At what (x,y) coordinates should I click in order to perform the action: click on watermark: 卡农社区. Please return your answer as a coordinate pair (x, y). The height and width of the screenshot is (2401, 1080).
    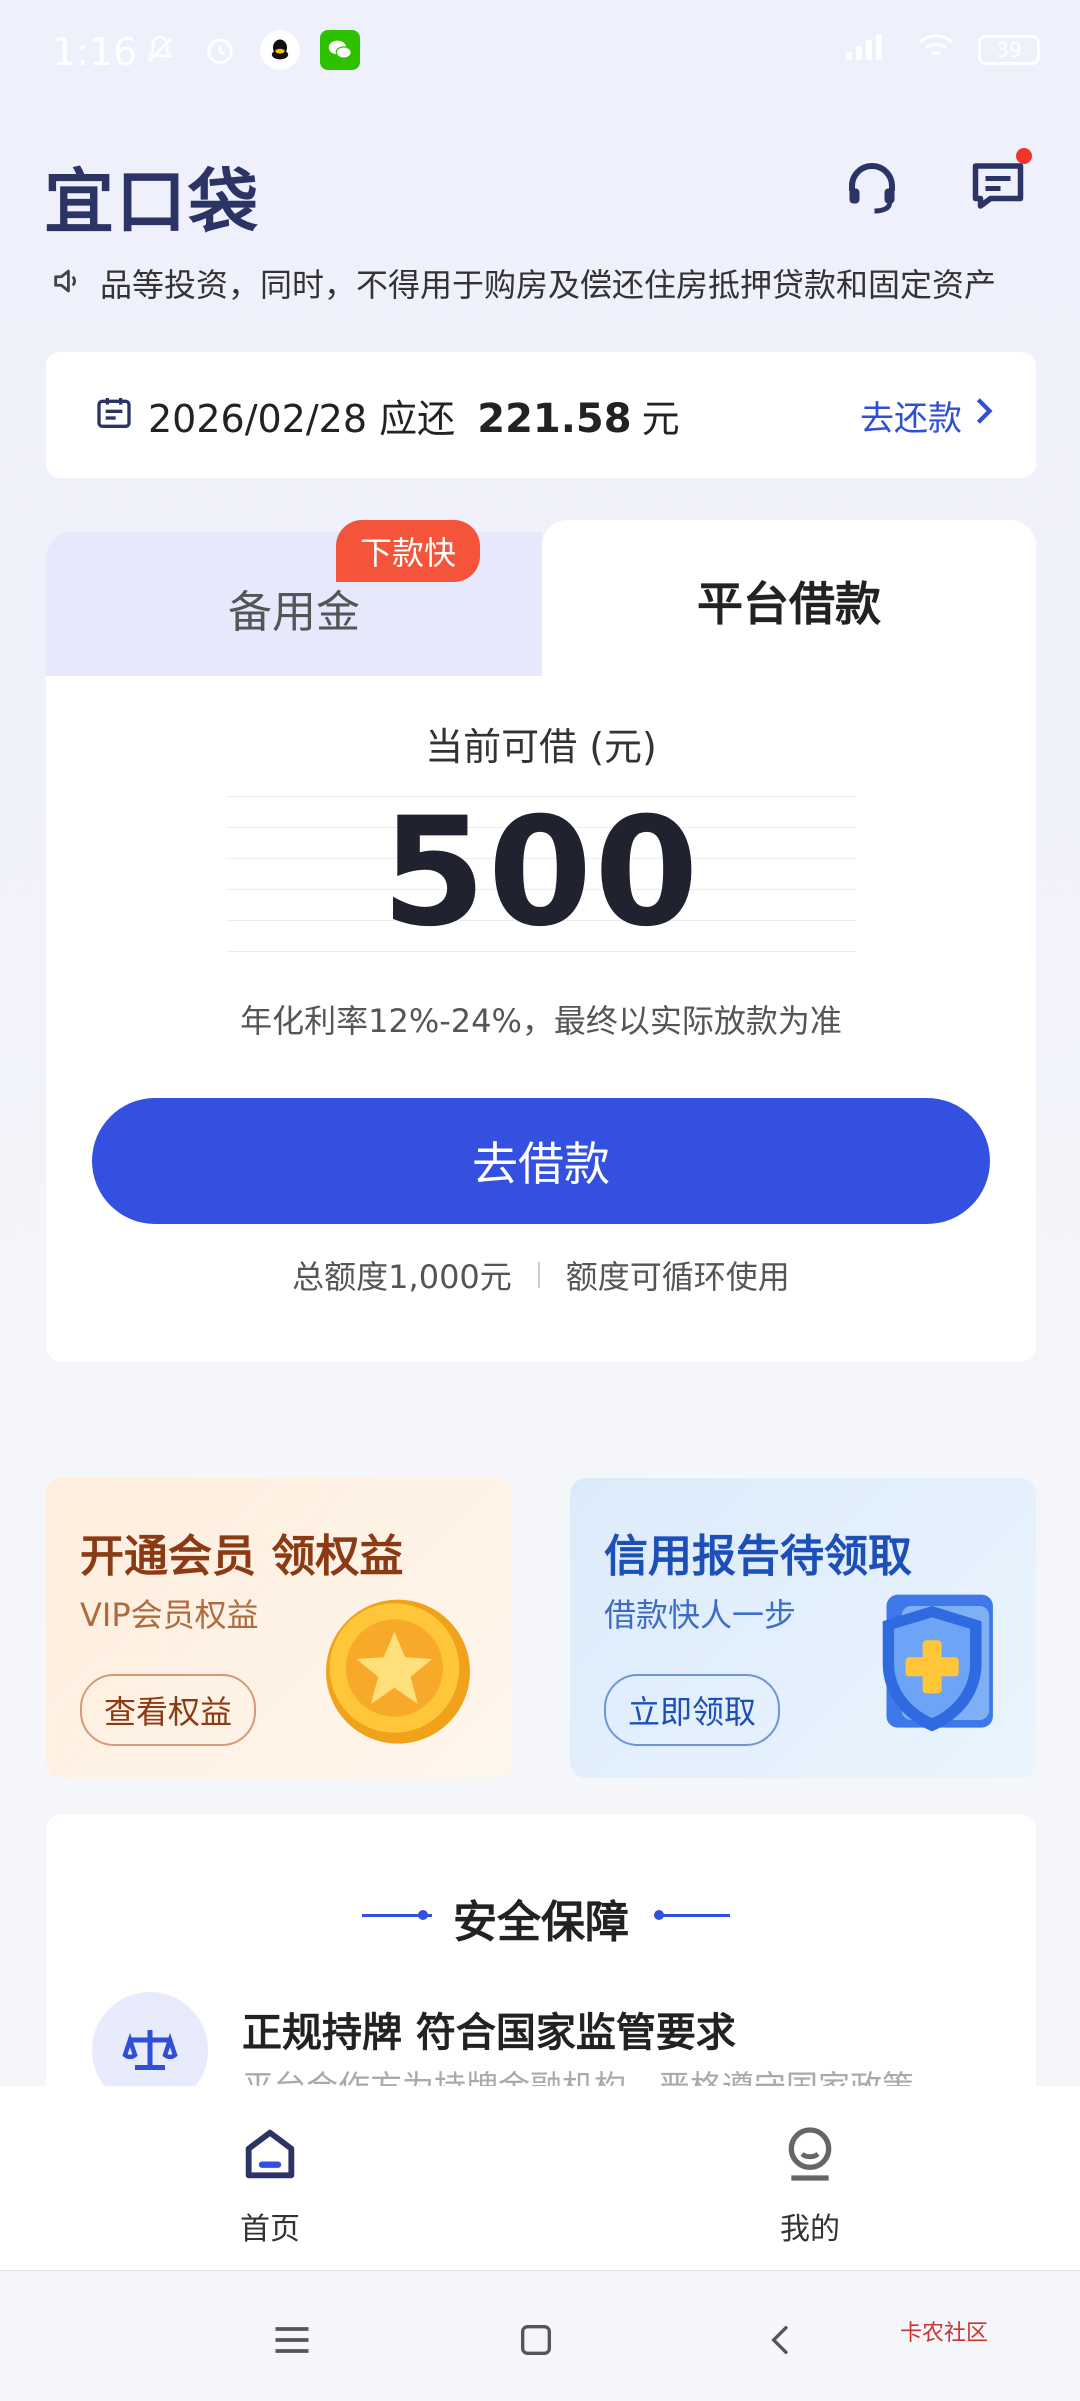
    Looking at the image, I should click on (944, 2333).